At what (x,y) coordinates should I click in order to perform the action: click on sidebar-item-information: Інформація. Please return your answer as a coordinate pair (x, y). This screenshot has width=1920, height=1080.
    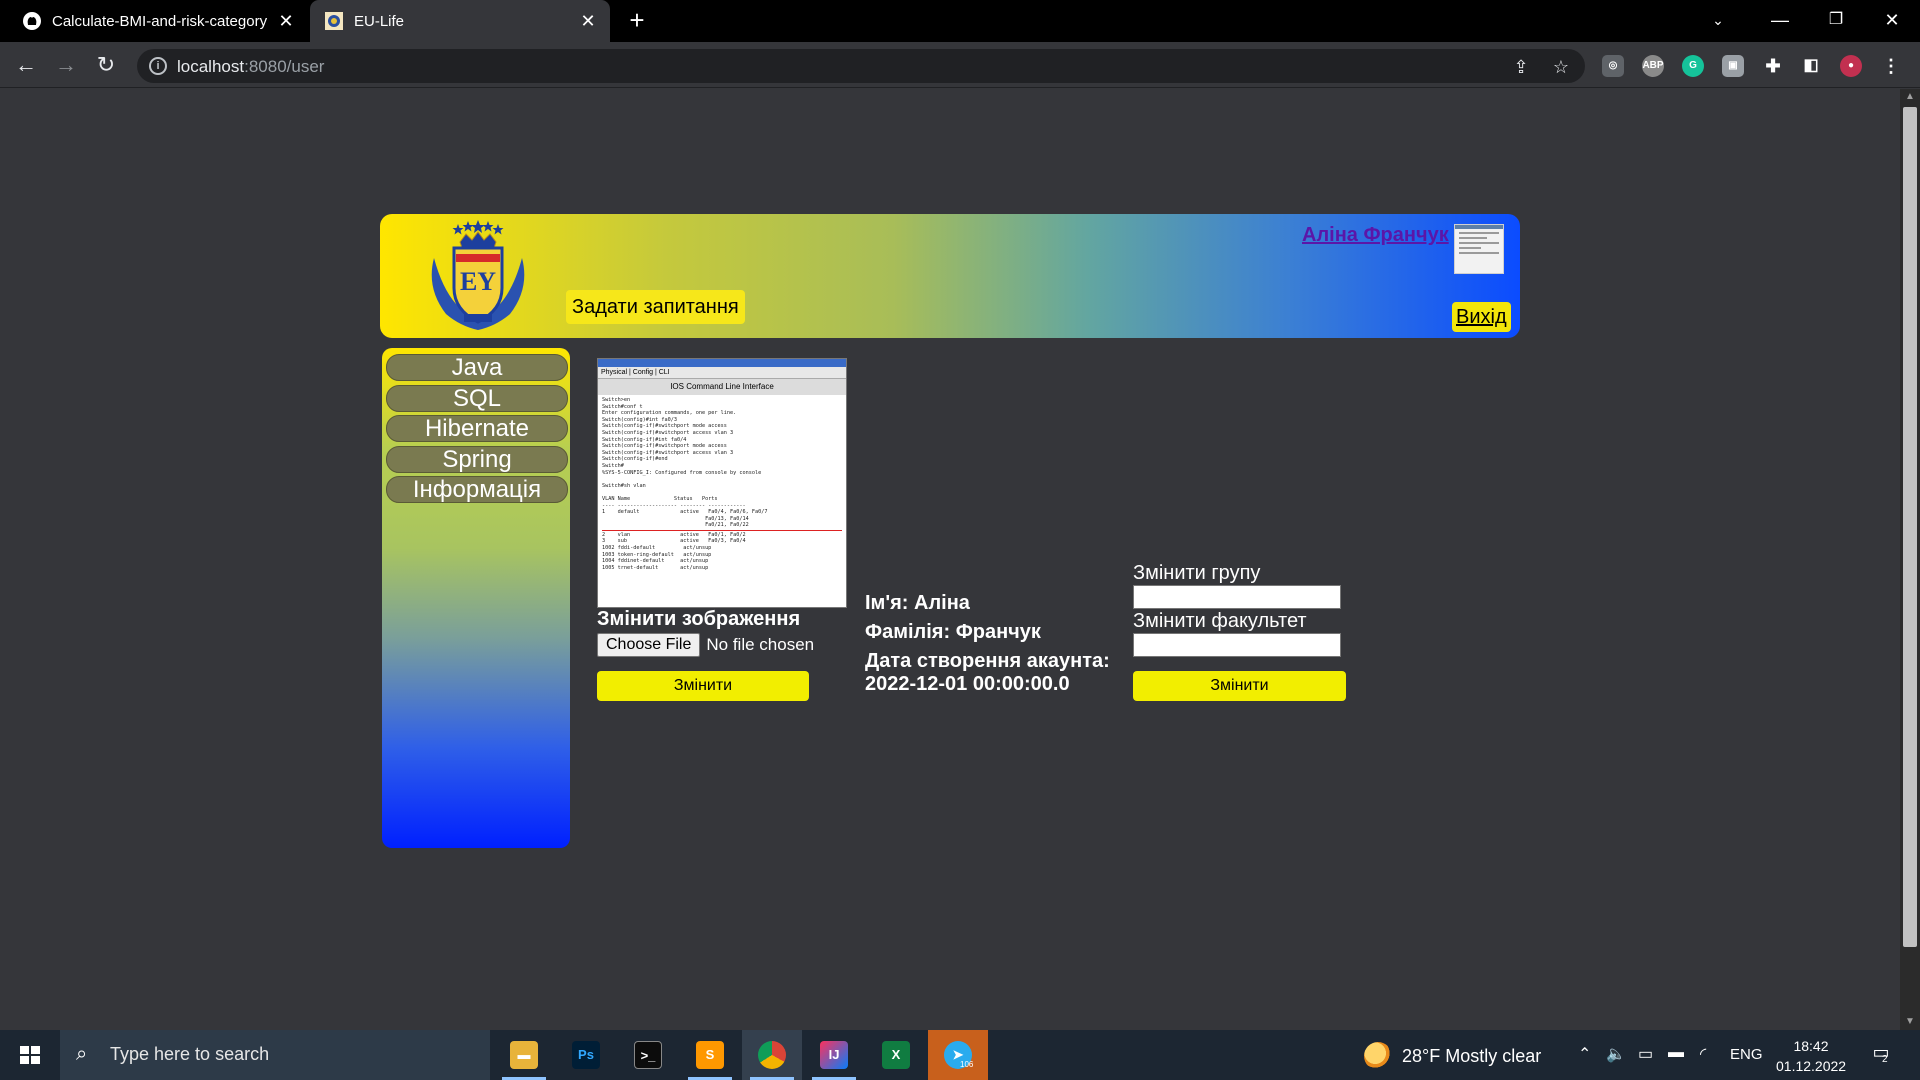
    Looking at the image, I should click on (477, 489).